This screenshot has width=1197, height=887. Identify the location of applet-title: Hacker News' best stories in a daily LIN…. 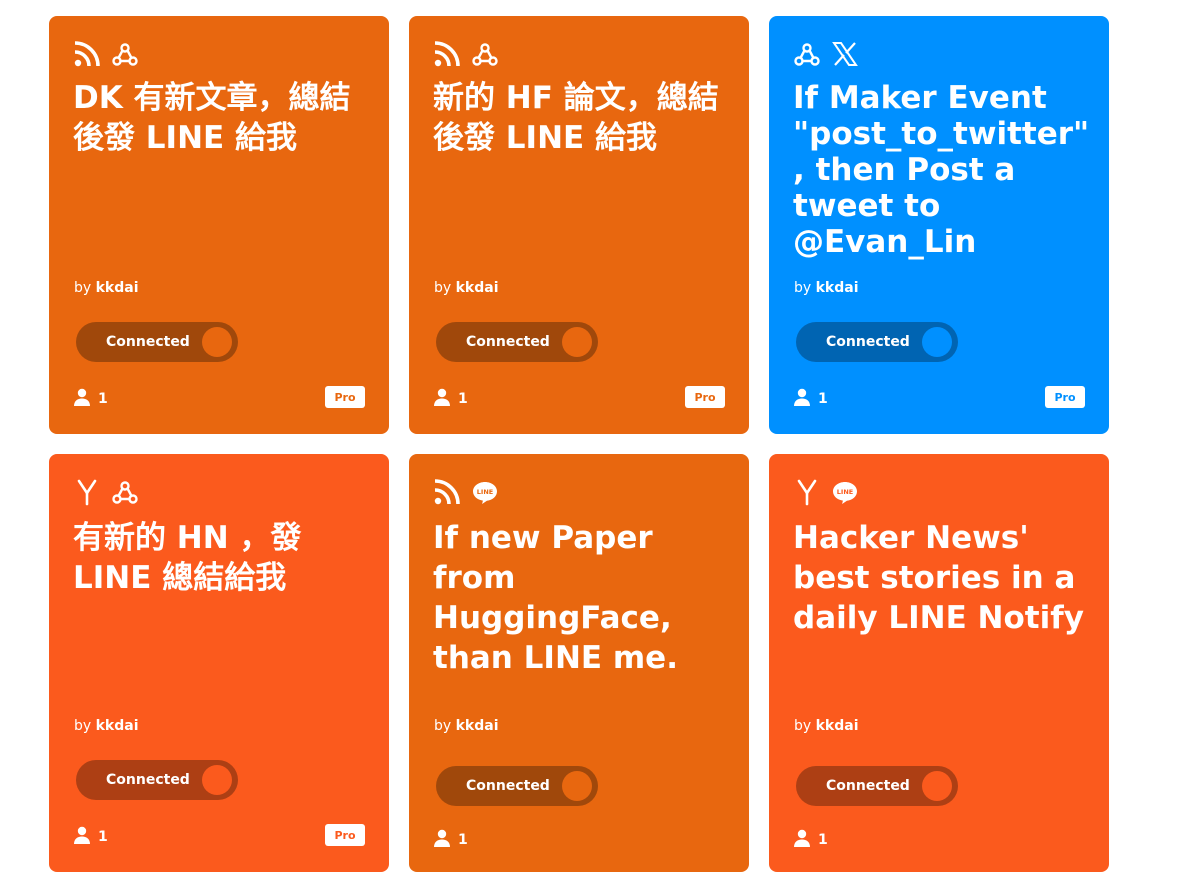
(938, 578).